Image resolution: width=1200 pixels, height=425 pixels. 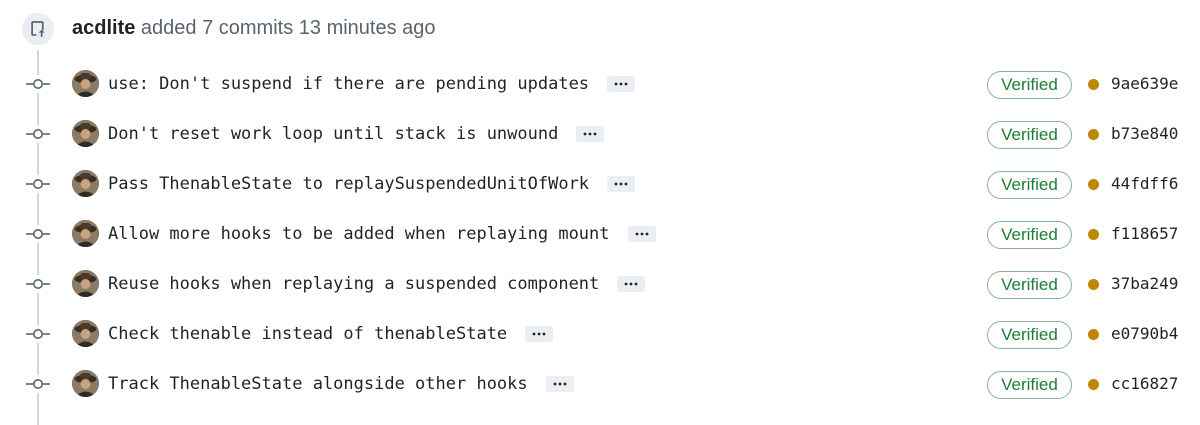 I want to click on commit-sha-link: b73e840, so click(x=1144, y=134).